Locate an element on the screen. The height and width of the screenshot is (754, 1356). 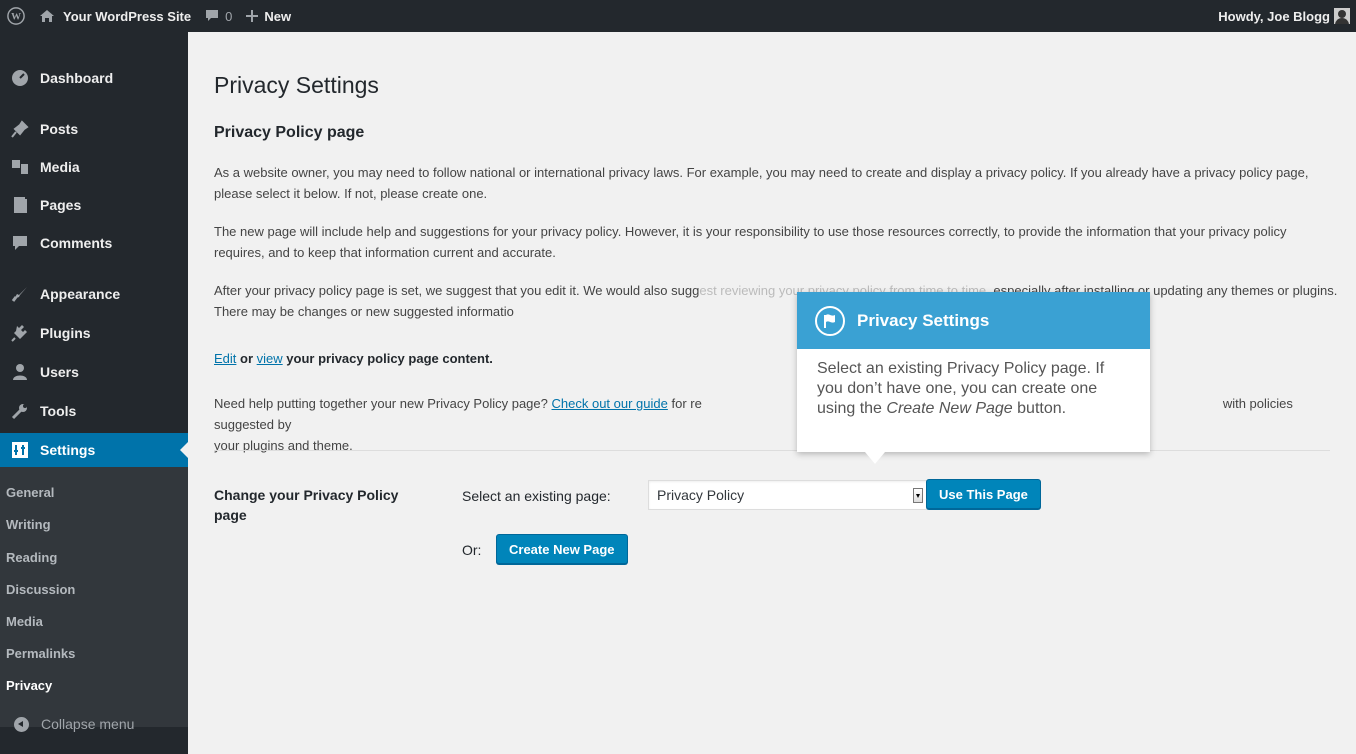
sidebar-item-label: Media is located at coordinates (60, 167).